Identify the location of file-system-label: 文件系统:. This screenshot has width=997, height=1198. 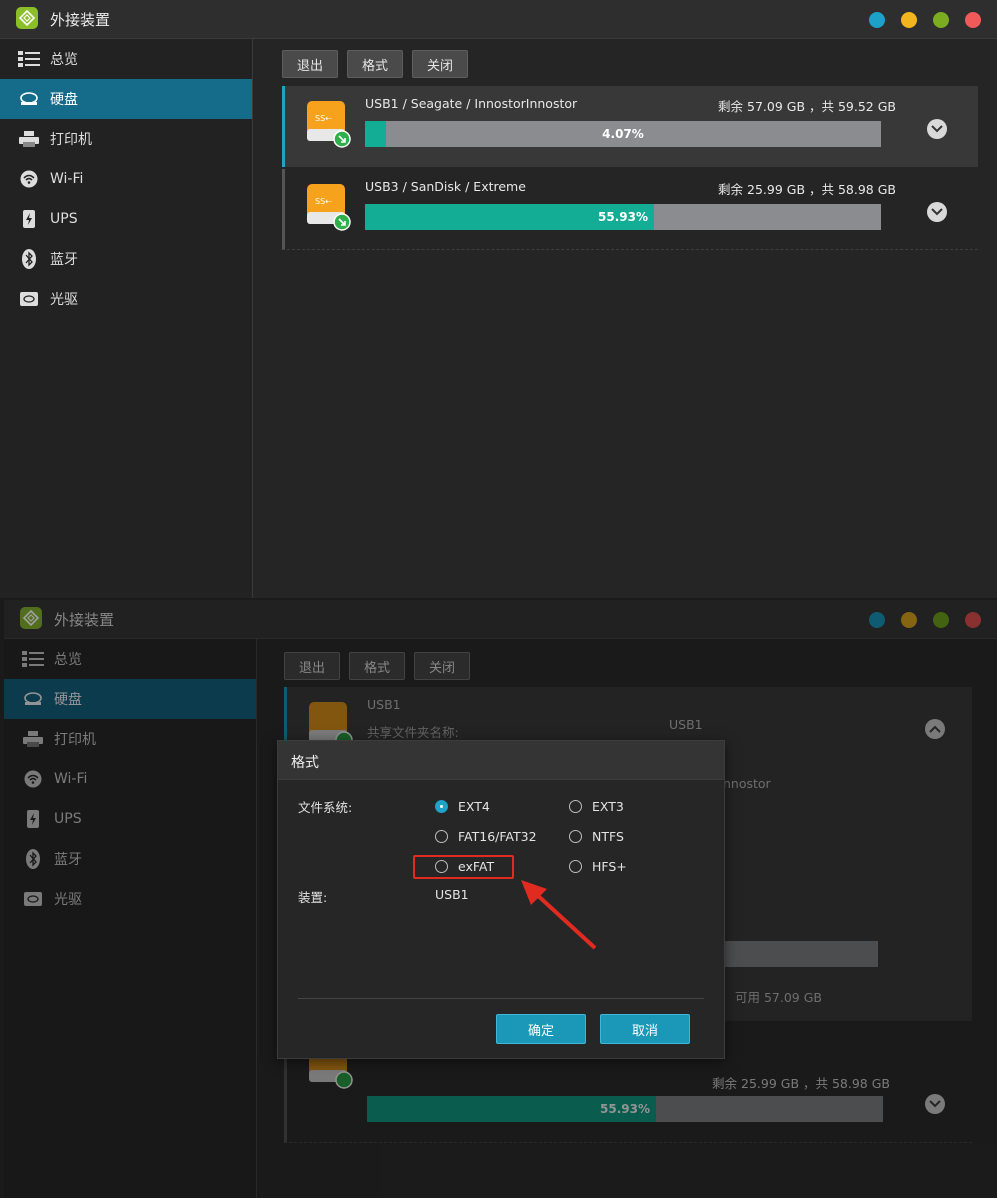
(325, 807).